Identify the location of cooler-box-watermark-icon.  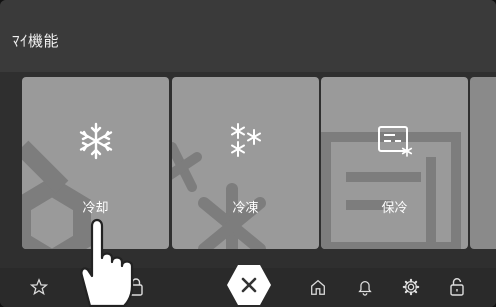
(391, 190).